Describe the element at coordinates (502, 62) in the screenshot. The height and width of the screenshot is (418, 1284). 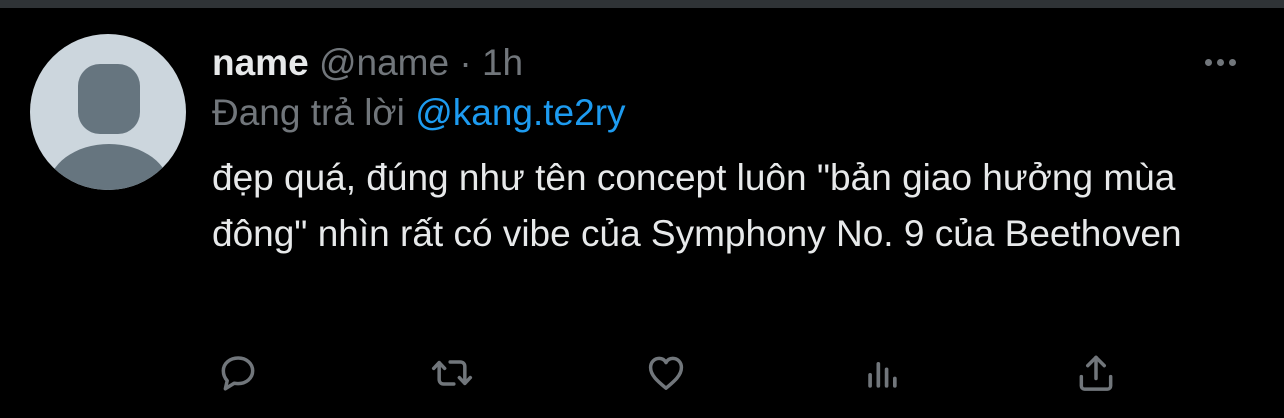
I see `tweet-time: 1h` at that location.